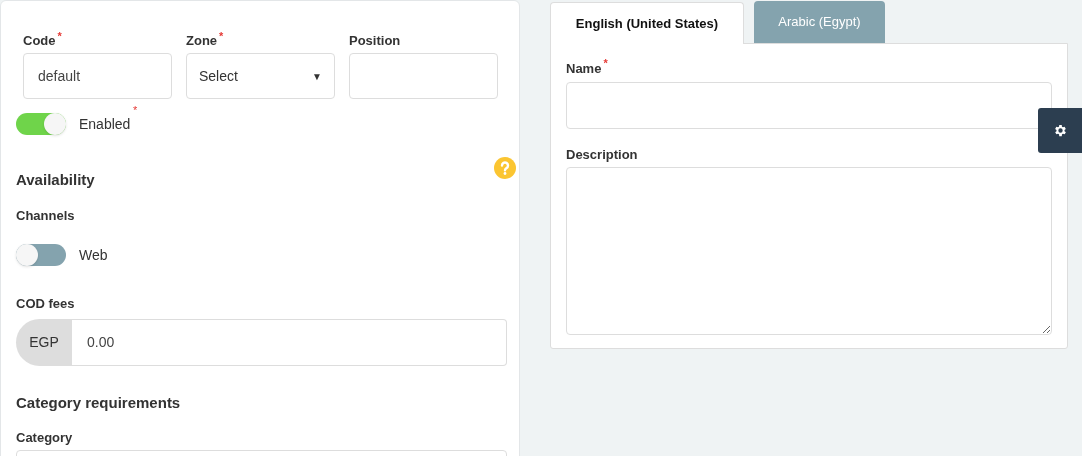 The image size is (1082, 456). I want to click on settings-button, so click(1060, 130).